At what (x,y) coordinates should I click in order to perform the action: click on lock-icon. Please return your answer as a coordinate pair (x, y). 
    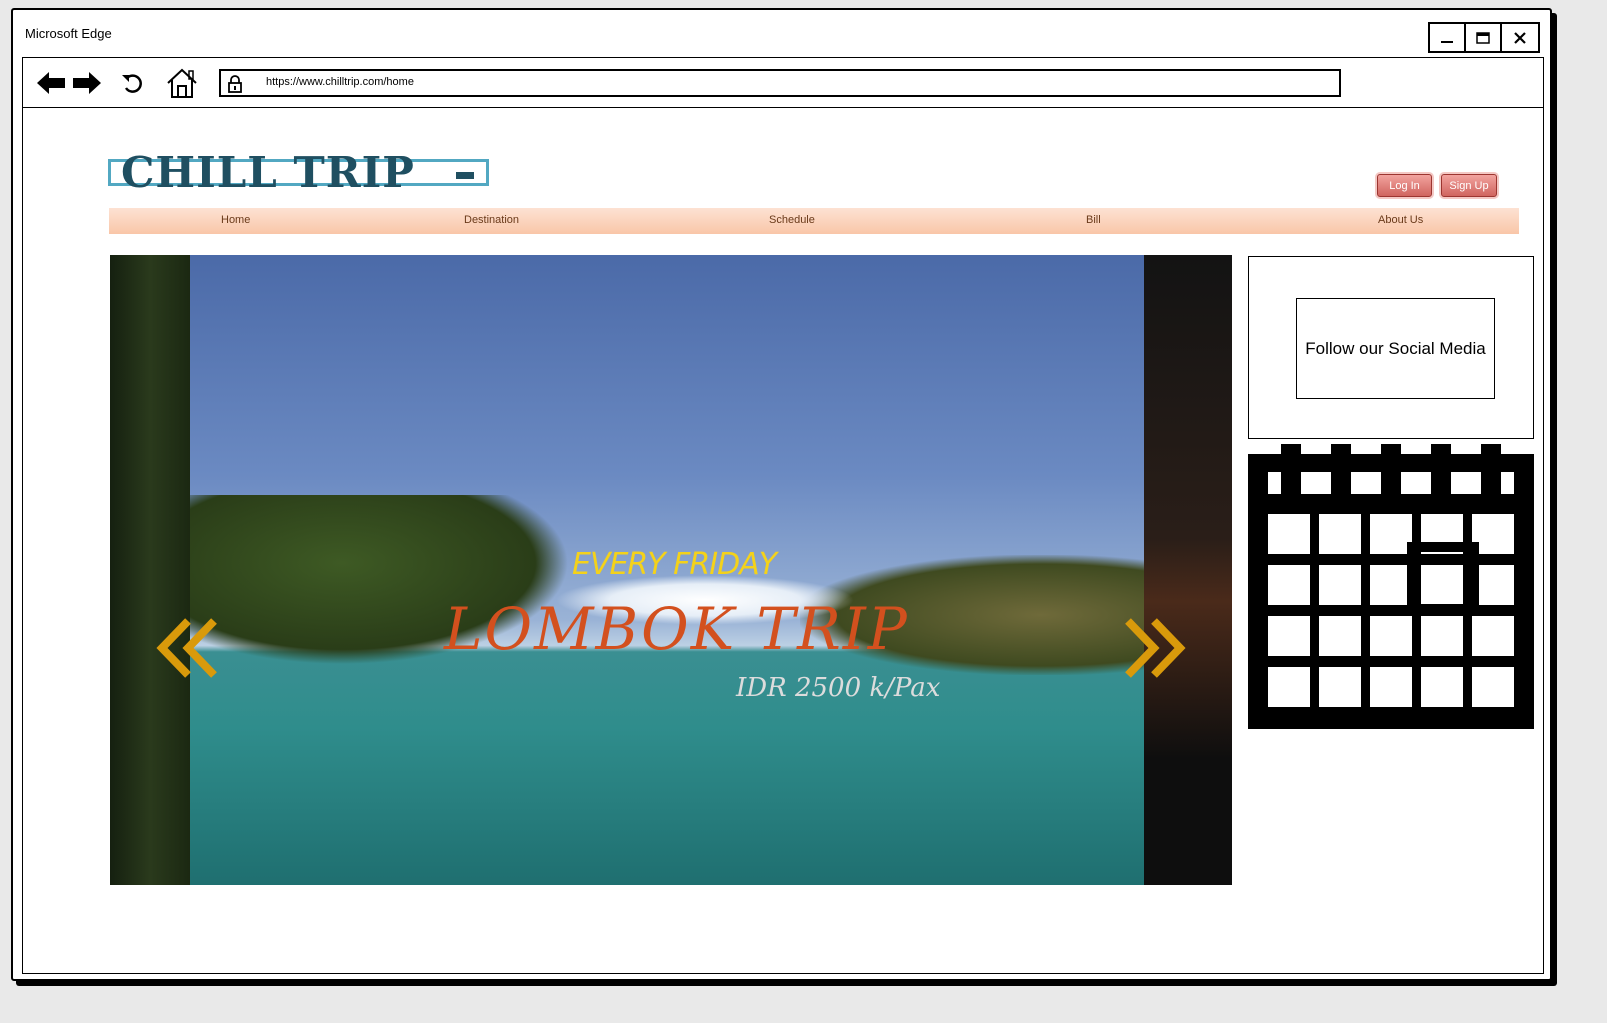
    Looking at the image, I should click on (235, 84).